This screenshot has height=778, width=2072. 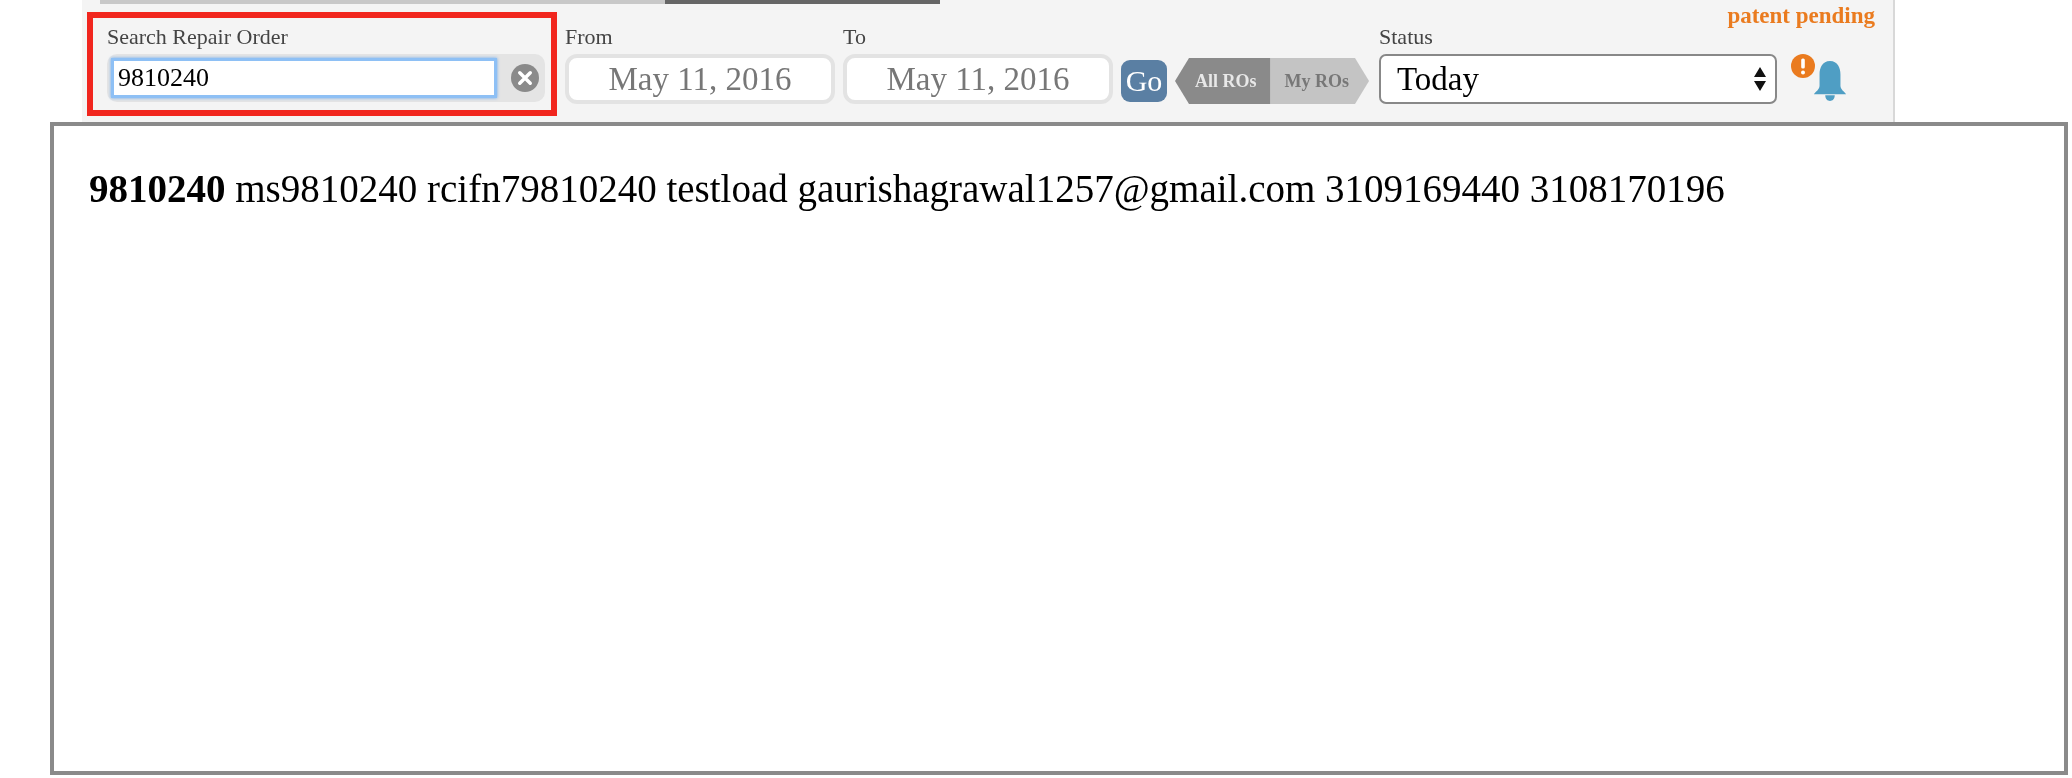 What do you see at coordinates (700, 79) in the screenshot?
I see `from-date-field: May 11, 2016` at bounding box center [700, 79].